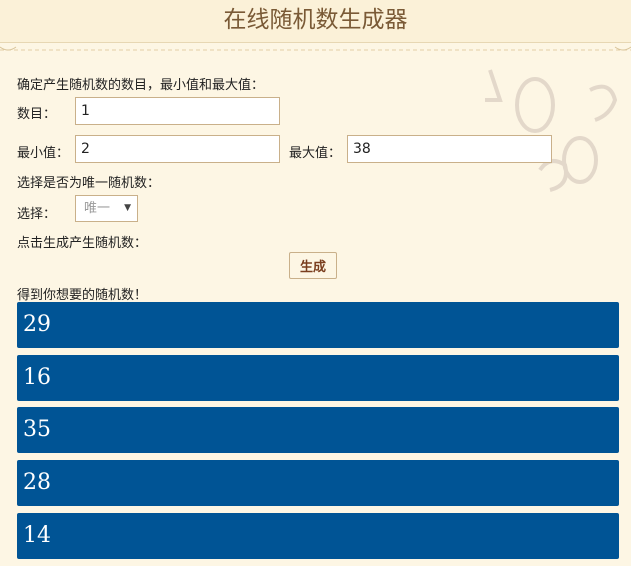 This screenshot has width=631, height=566. I want to click on caret-down-icon: ▼, so click(127, 208).